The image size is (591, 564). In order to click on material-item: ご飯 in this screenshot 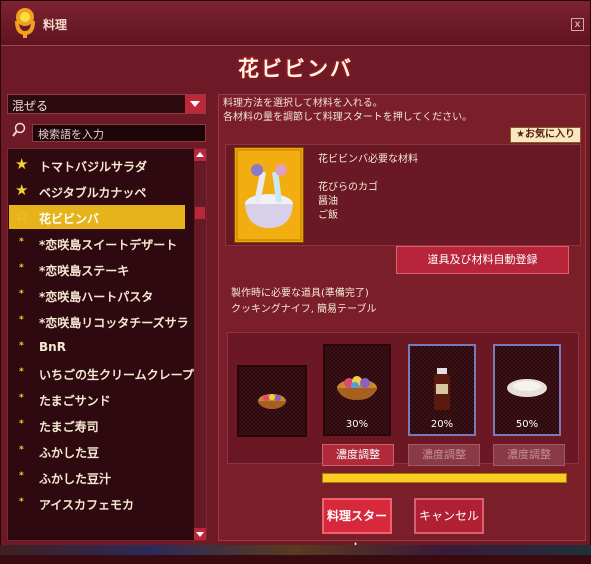, I will do `click(328, 215)`.